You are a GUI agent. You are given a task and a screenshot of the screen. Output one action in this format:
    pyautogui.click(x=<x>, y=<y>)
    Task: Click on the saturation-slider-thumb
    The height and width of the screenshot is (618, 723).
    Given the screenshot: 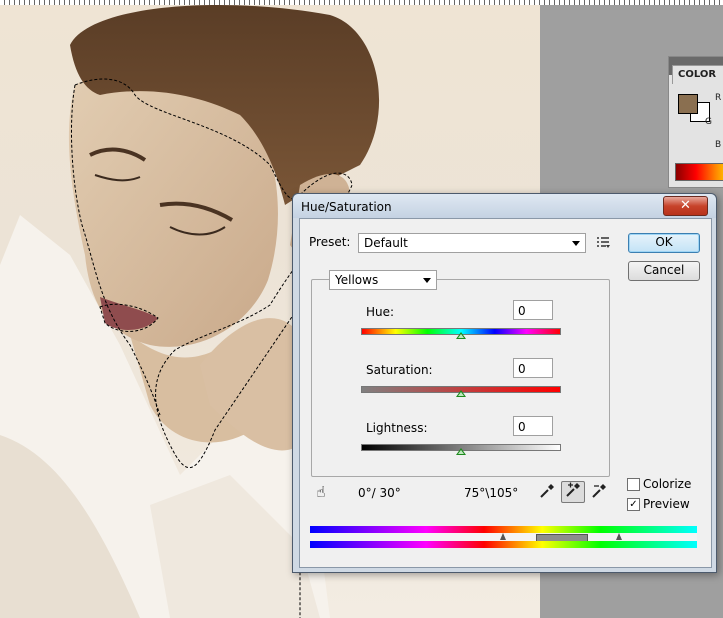 What is the action you would take?
    pyautogui.click(x=461, y=393)
    